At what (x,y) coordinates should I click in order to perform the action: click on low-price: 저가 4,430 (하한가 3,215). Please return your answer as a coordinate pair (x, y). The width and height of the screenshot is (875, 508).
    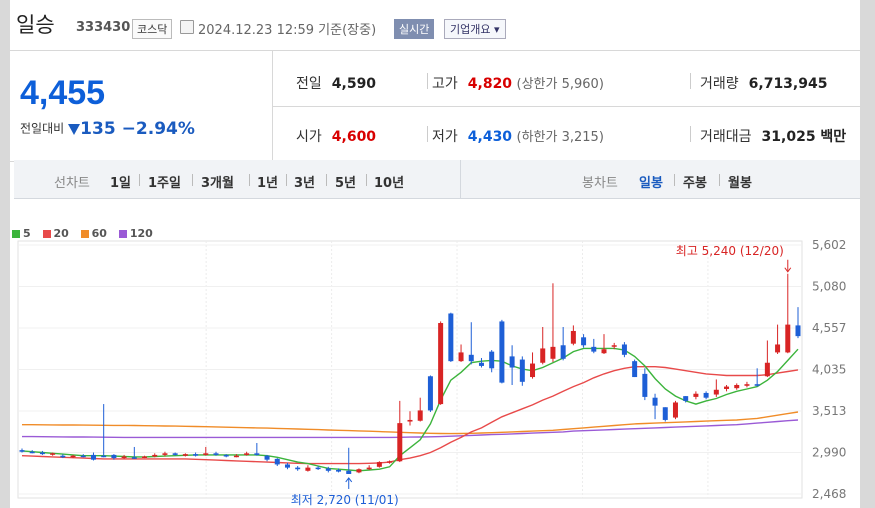
    Looking at the image, I should click on (518, 137).